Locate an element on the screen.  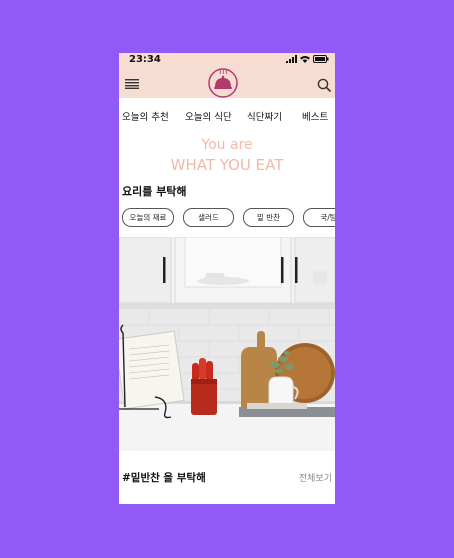
chip-soup: 국/탕 is located at coordinates (319, 217).